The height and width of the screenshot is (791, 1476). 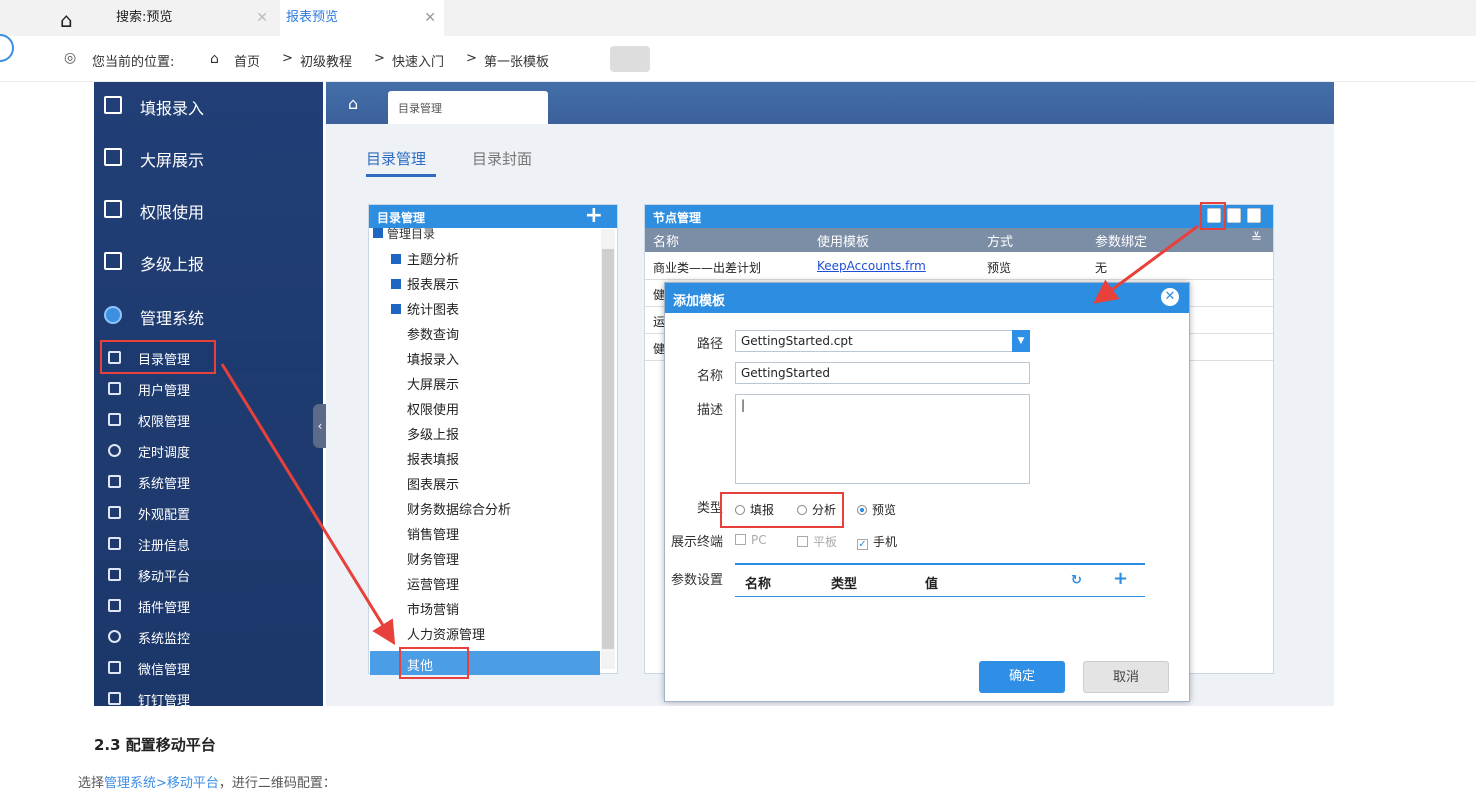 What do you see at coordinates (161, 783) in the screenshot?
I see `body-link: 管理系统>移动平台` at bounding box center [161, 783].